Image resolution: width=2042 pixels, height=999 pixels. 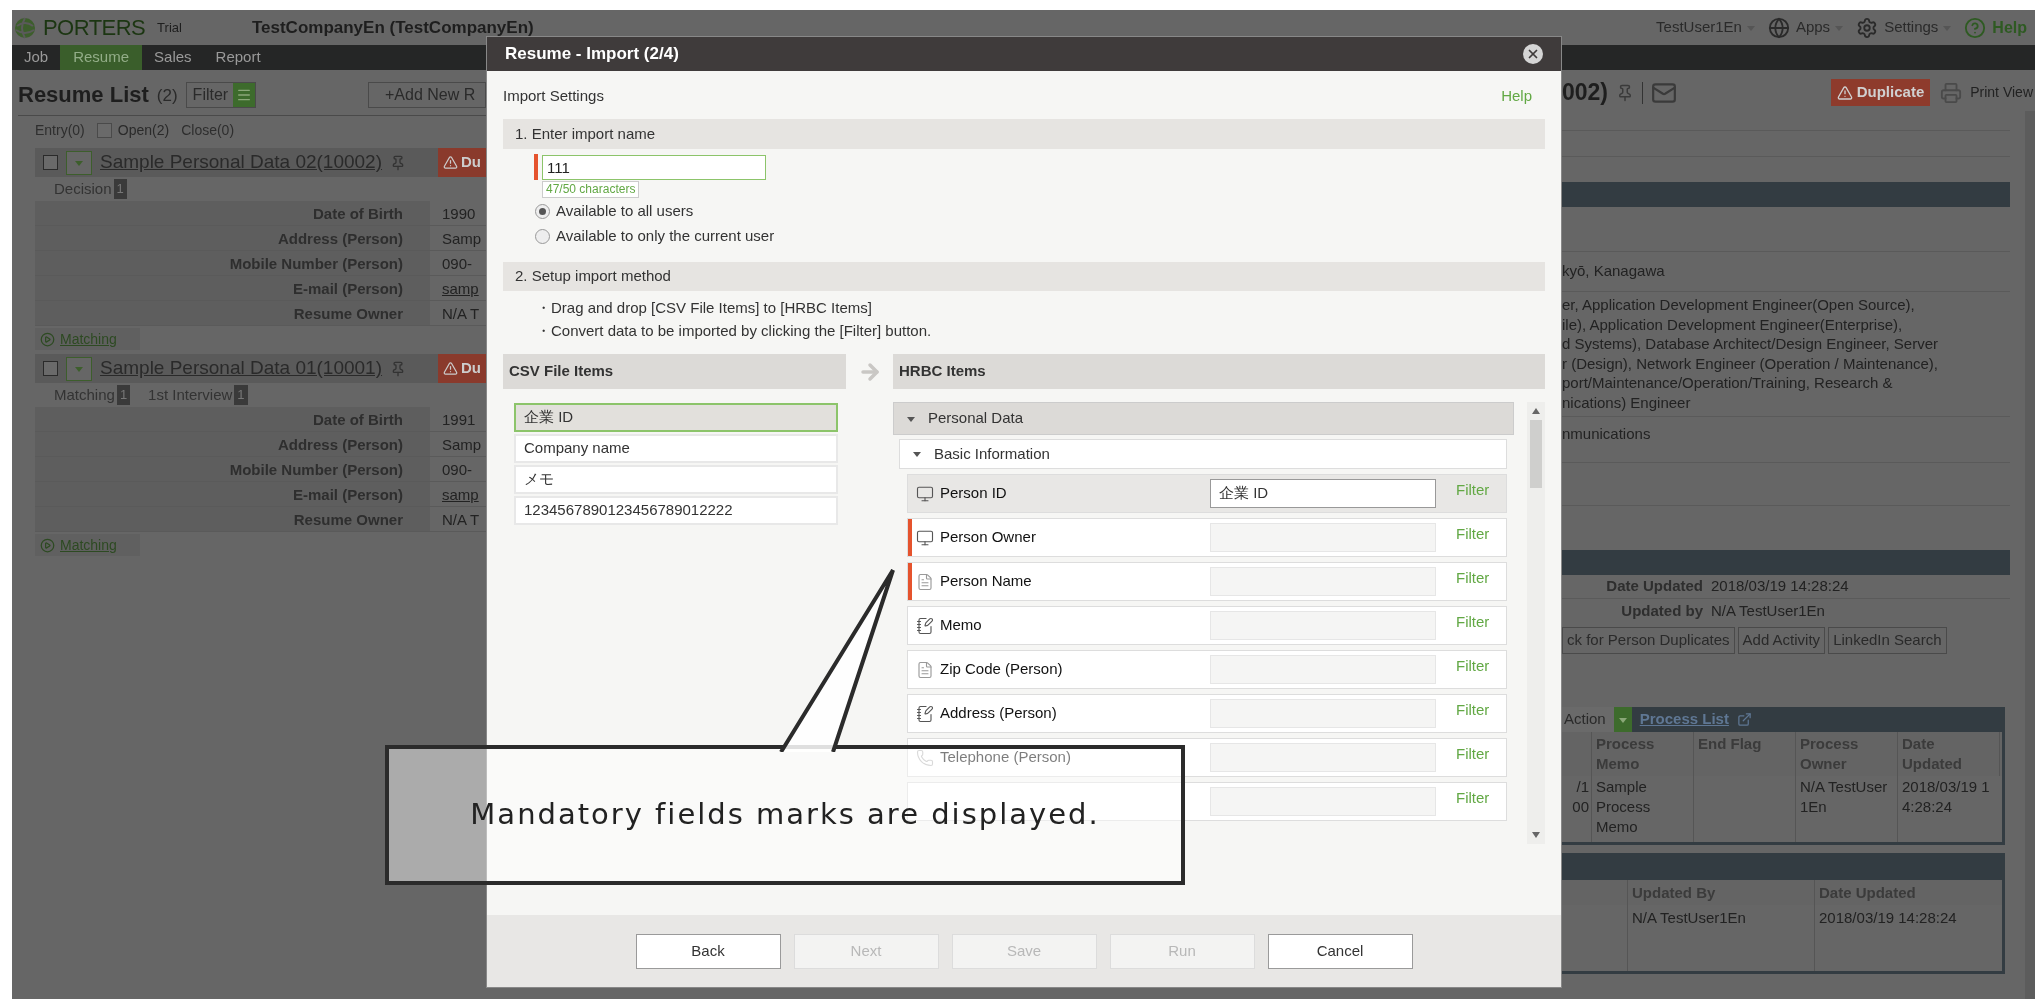 I want to click on step-header: 1. Enter import name, so click(x=1024, y=134).